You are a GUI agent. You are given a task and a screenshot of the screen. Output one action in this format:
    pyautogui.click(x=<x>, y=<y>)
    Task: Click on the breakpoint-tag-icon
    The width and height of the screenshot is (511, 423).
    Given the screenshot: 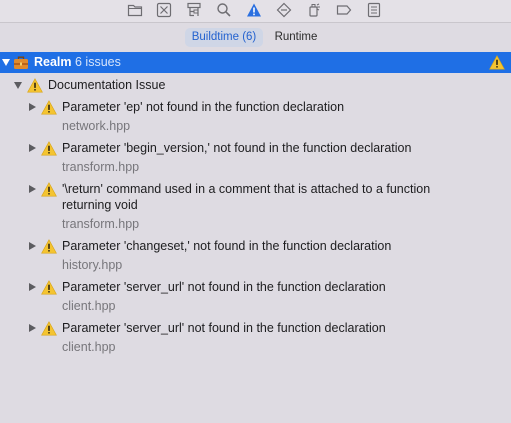 What is the action you would take?
    pyautogui.click(x=344, y=10)
    